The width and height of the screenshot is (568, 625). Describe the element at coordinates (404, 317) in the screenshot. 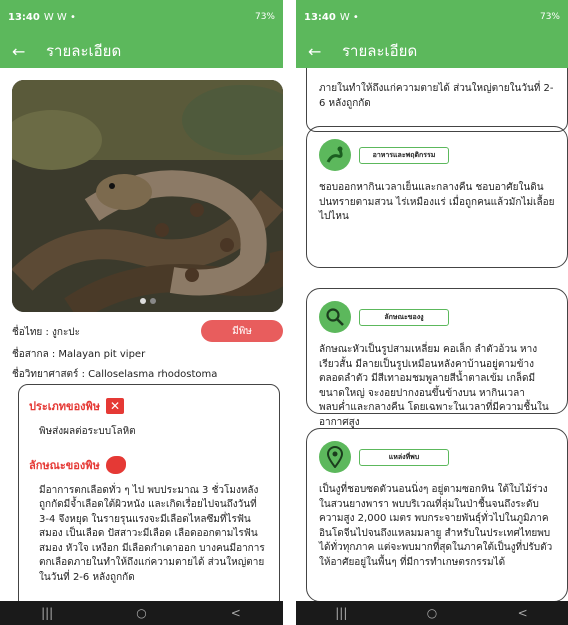

I see `appearance-label: ลักษณะของงู` at that location.